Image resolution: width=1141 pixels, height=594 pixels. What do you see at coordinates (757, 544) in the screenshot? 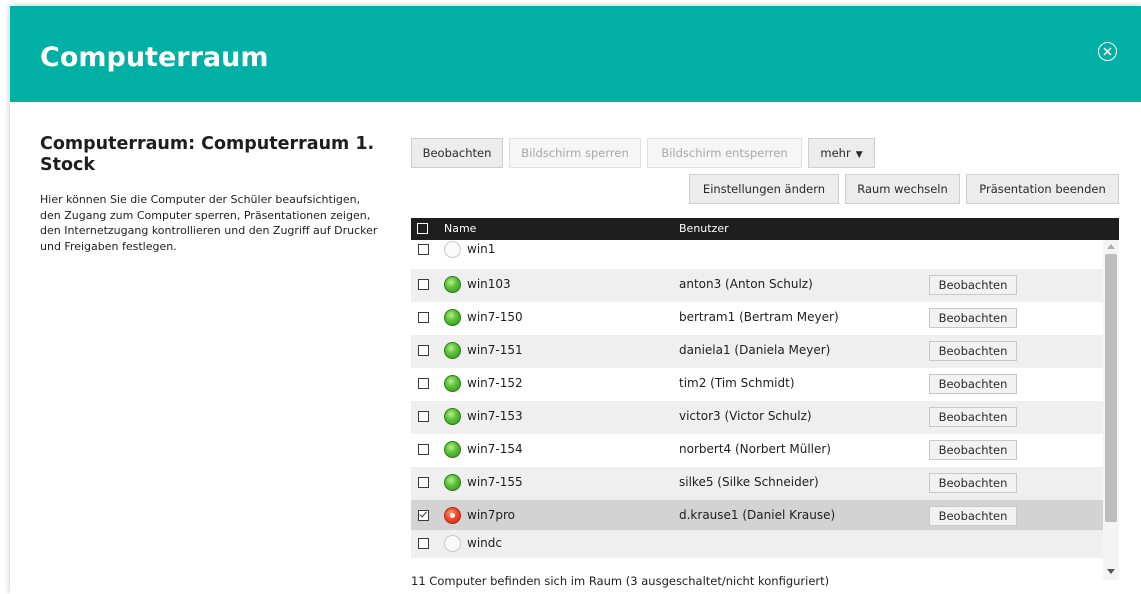
I see `table-row: windc` at bounding box center [757, 544].